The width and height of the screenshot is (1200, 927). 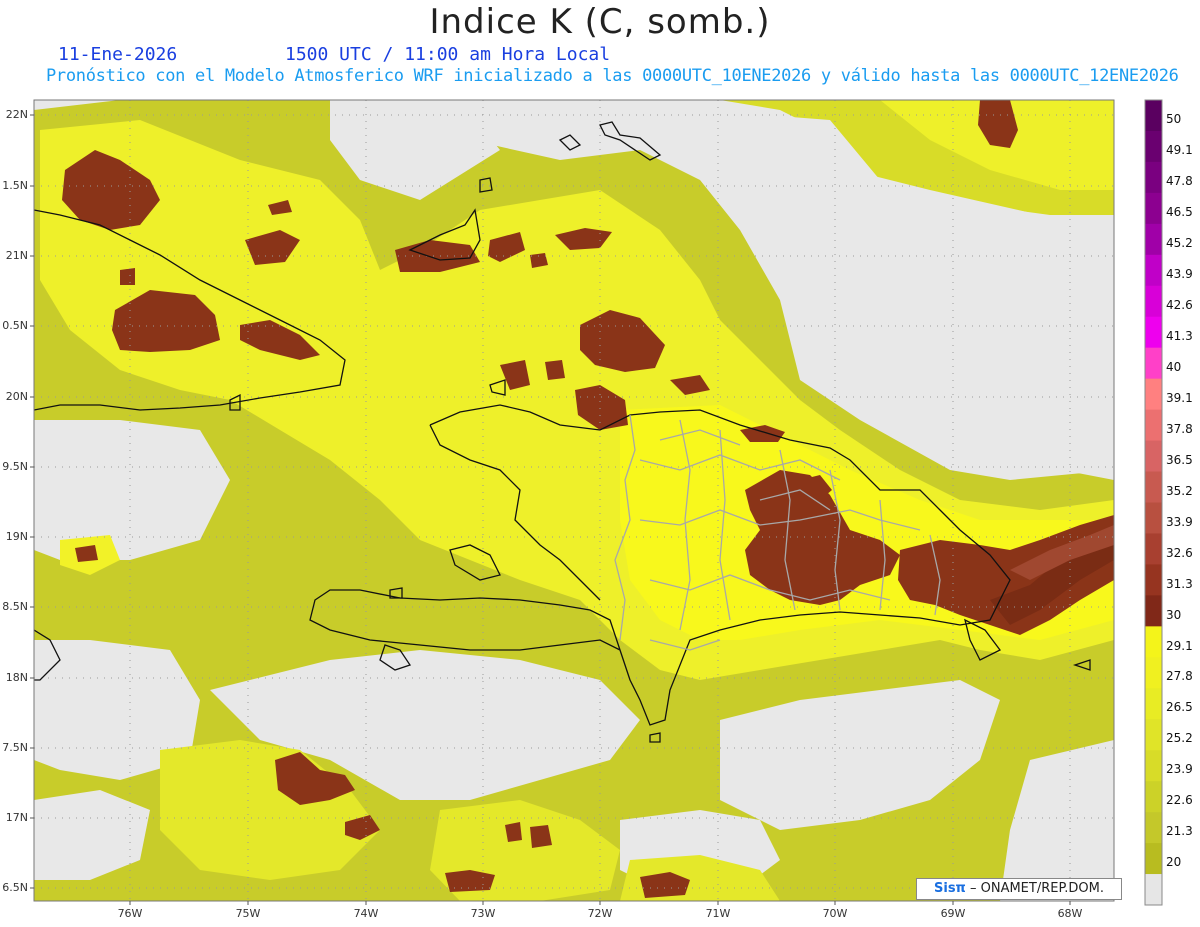 I want to click on colorbar, so click(x=1153, y=502).